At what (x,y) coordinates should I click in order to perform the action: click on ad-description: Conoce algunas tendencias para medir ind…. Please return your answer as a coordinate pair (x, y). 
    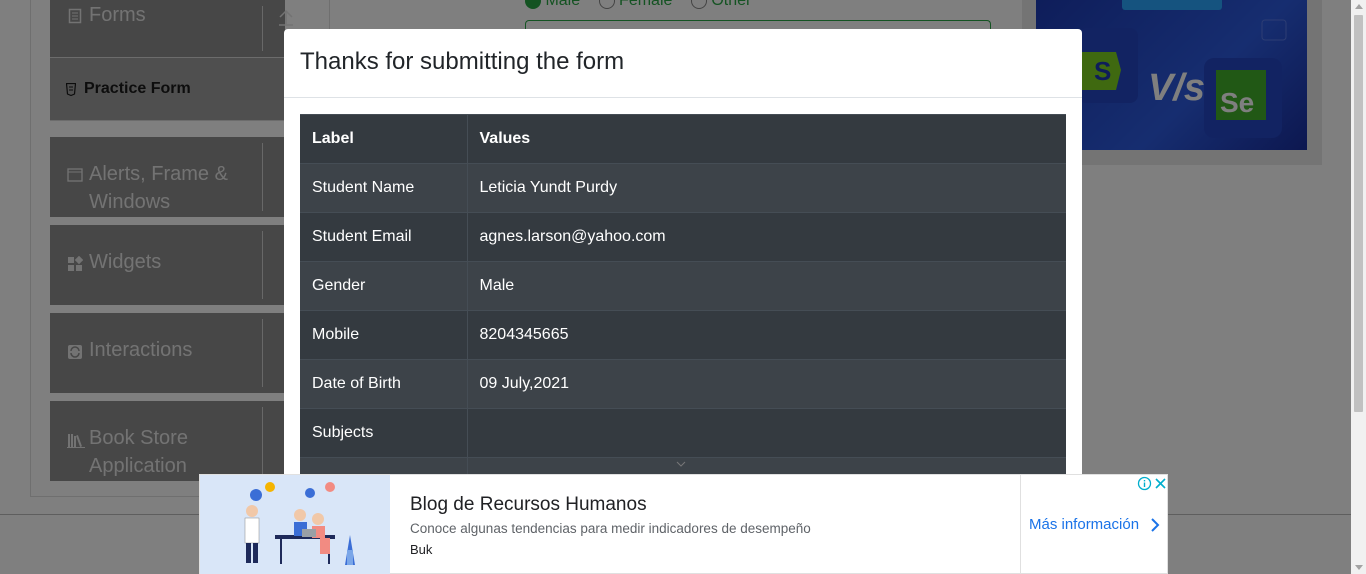
    Looking at the image, I should click on (610, 528).